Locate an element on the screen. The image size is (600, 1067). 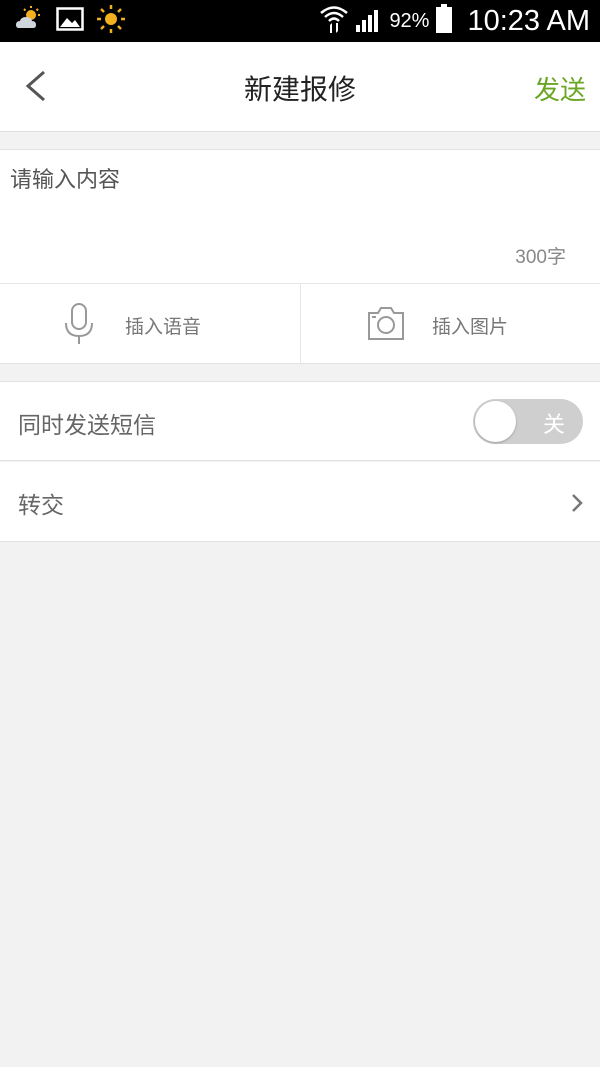
insert-voice-label: 插入语音 is located at coordinates (163, 327).